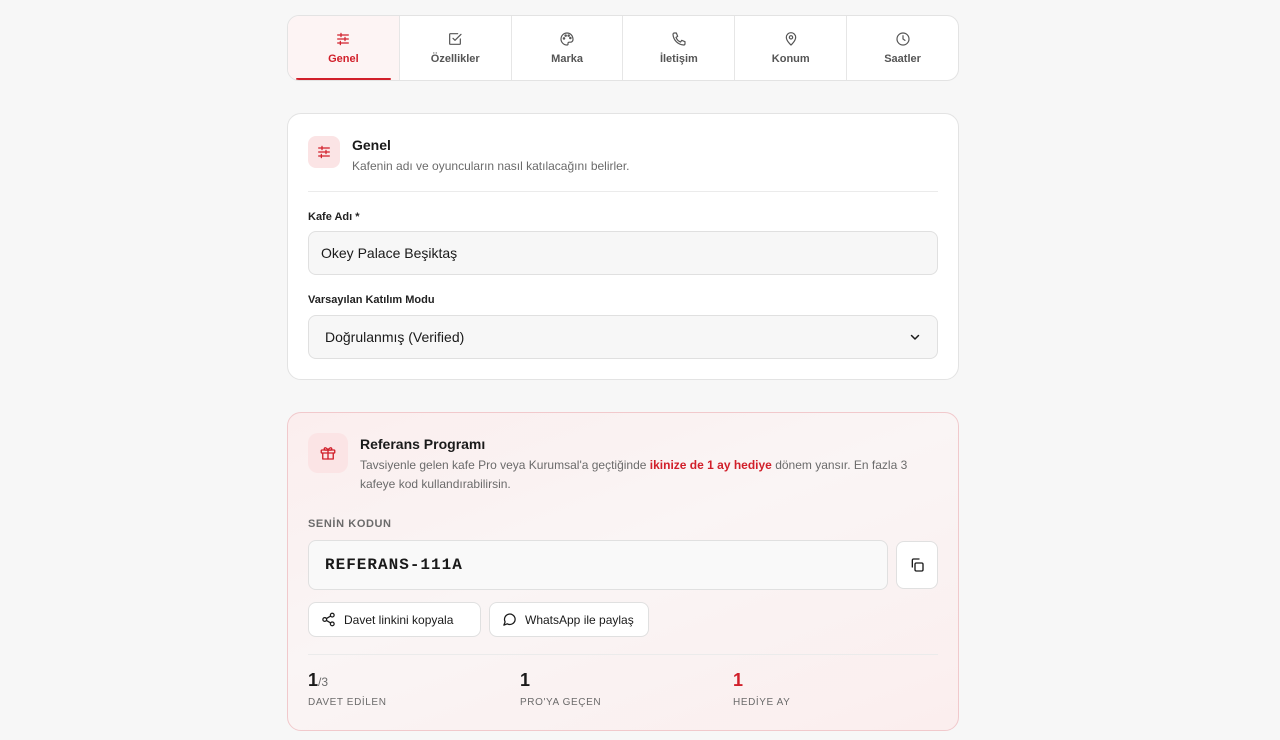 Image resolution: width=1280 pixels, height=740 pixels. I want to click on stat-converted: 1 PRO'YA GEÇEN, so click(560, 689).